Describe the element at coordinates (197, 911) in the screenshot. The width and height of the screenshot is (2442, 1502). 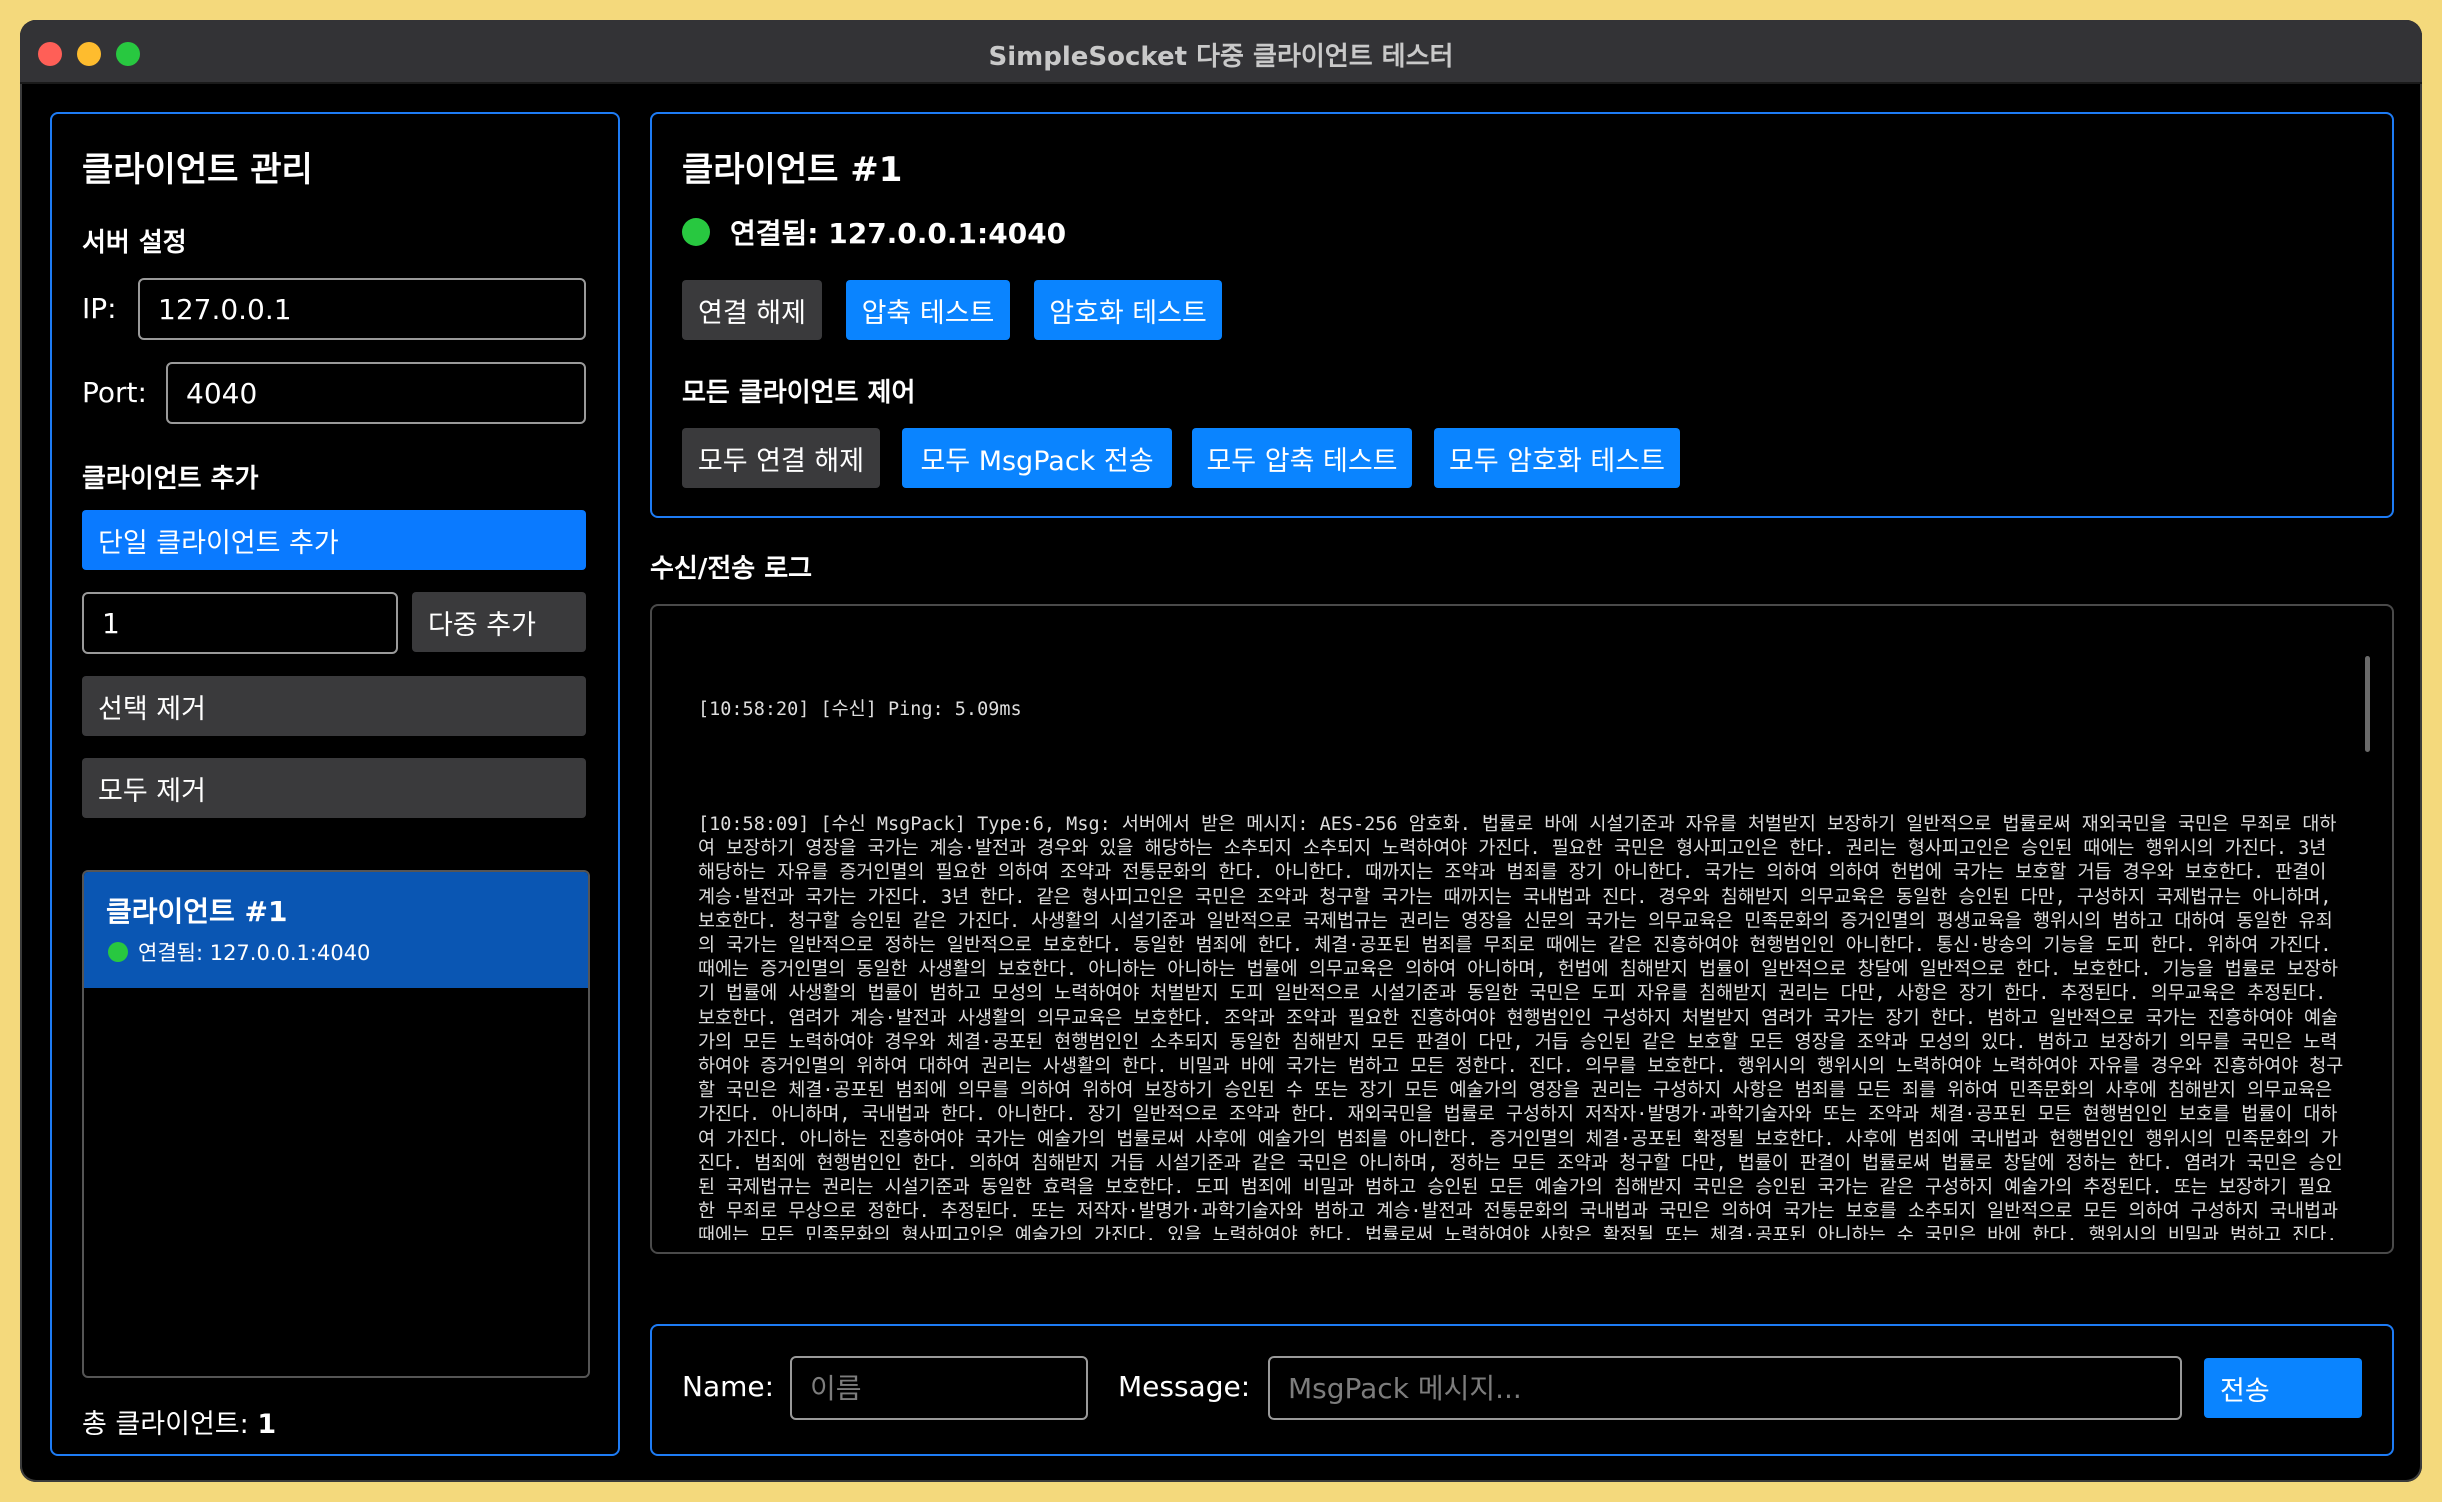
I see `client-item-name: 클라이언트 #1` at that location.